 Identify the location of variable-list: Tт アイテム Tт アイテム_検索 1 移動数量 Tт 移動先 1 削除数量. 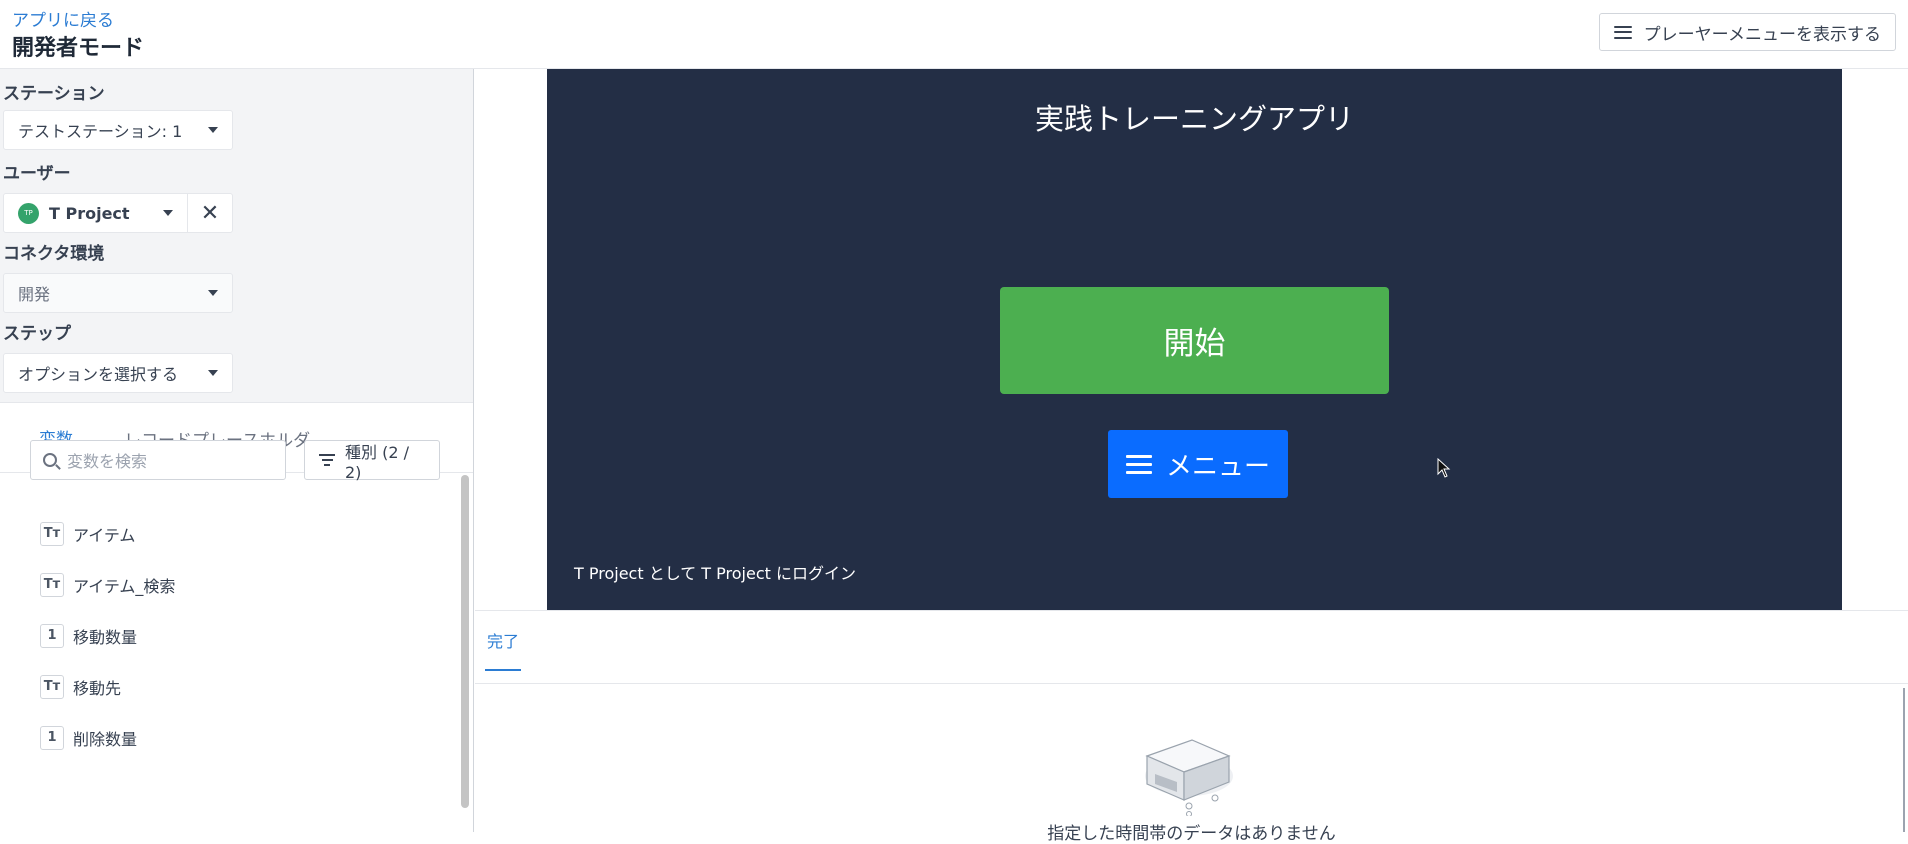
(240, 635).